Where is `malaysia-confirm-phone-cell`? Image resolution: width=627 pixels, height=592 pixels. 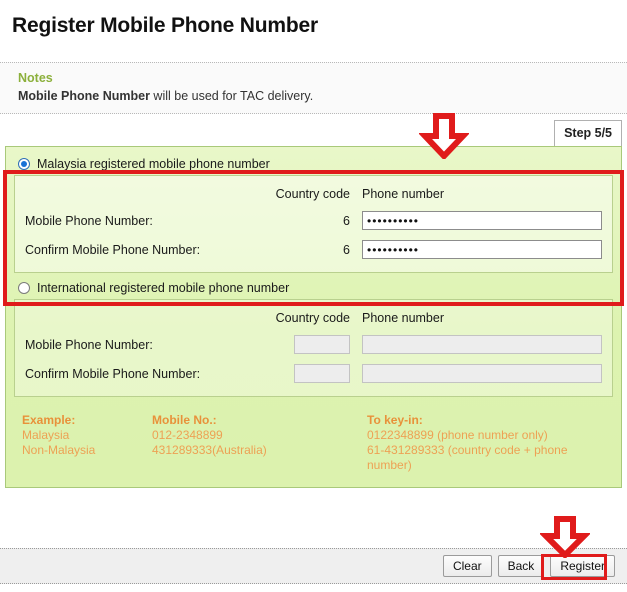
malaysia-confirm-phone-cell is located at coordinates (482, 249).